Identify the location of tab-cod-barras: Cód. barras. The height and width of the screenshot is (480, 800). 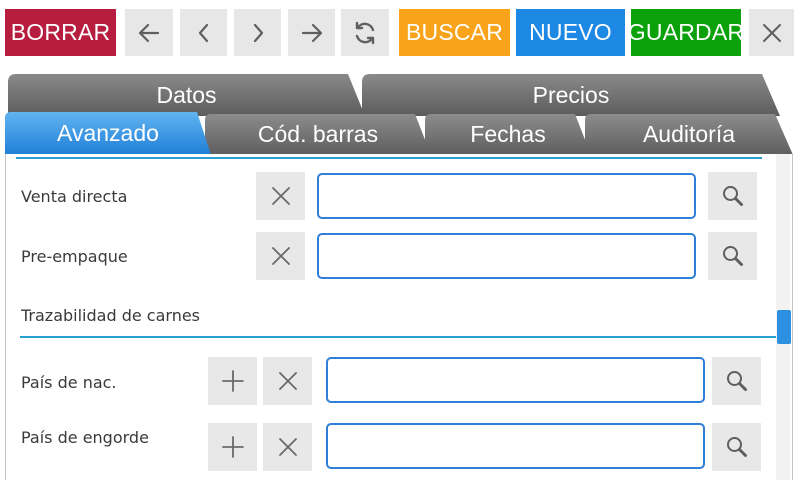
(318, 134).